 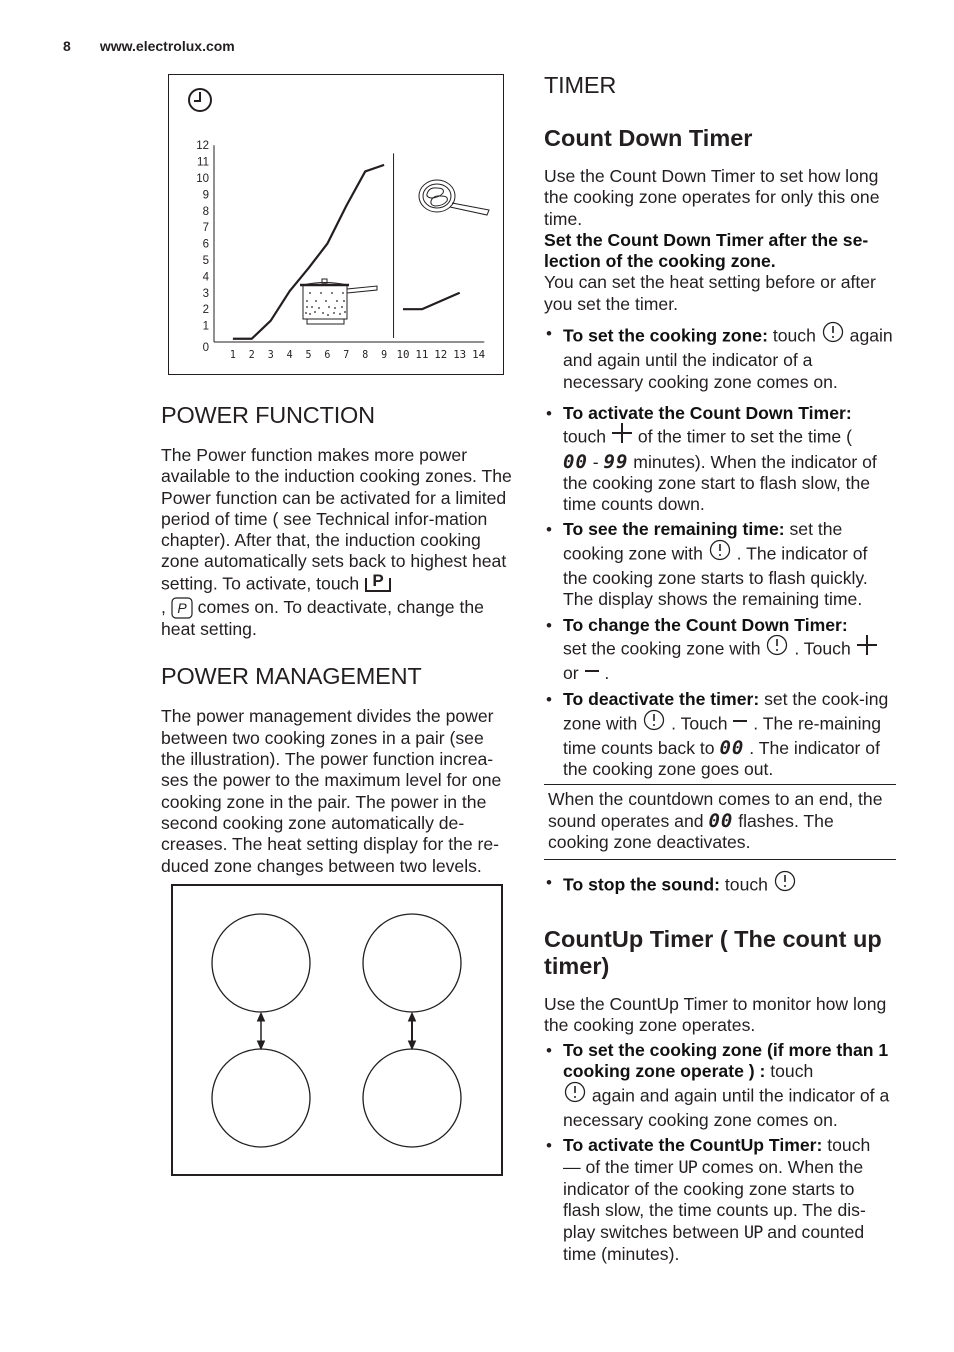 I want to click on x-tick-label: 7, so click(x=346, y=354).